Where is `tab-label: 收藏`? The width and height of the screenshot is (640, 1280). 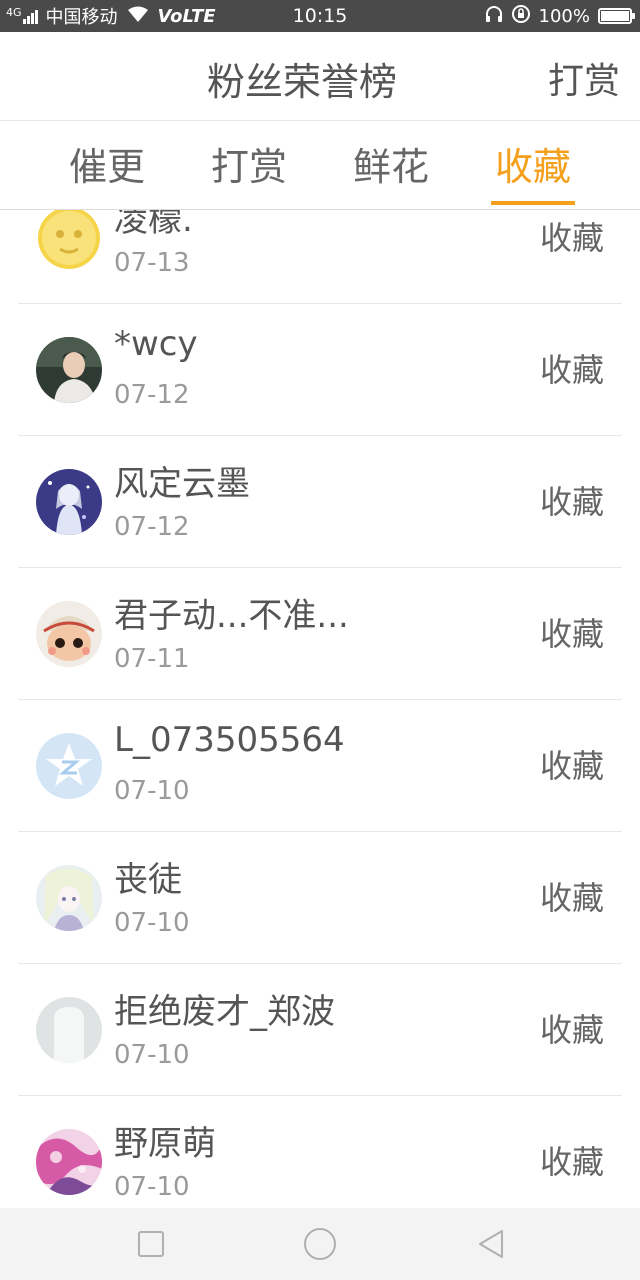
tab-label: 收藏 is located at coordinates (532, 167).